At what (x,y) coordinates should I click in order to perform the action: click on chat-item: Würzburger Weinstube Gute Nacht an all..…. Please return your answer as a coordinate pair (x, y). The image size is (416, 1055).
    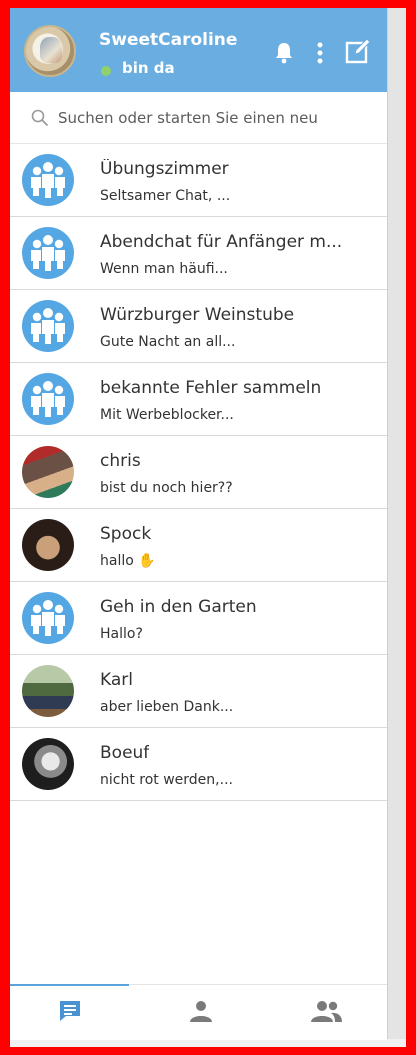
    Looking at the image, I should click on (198, 326).